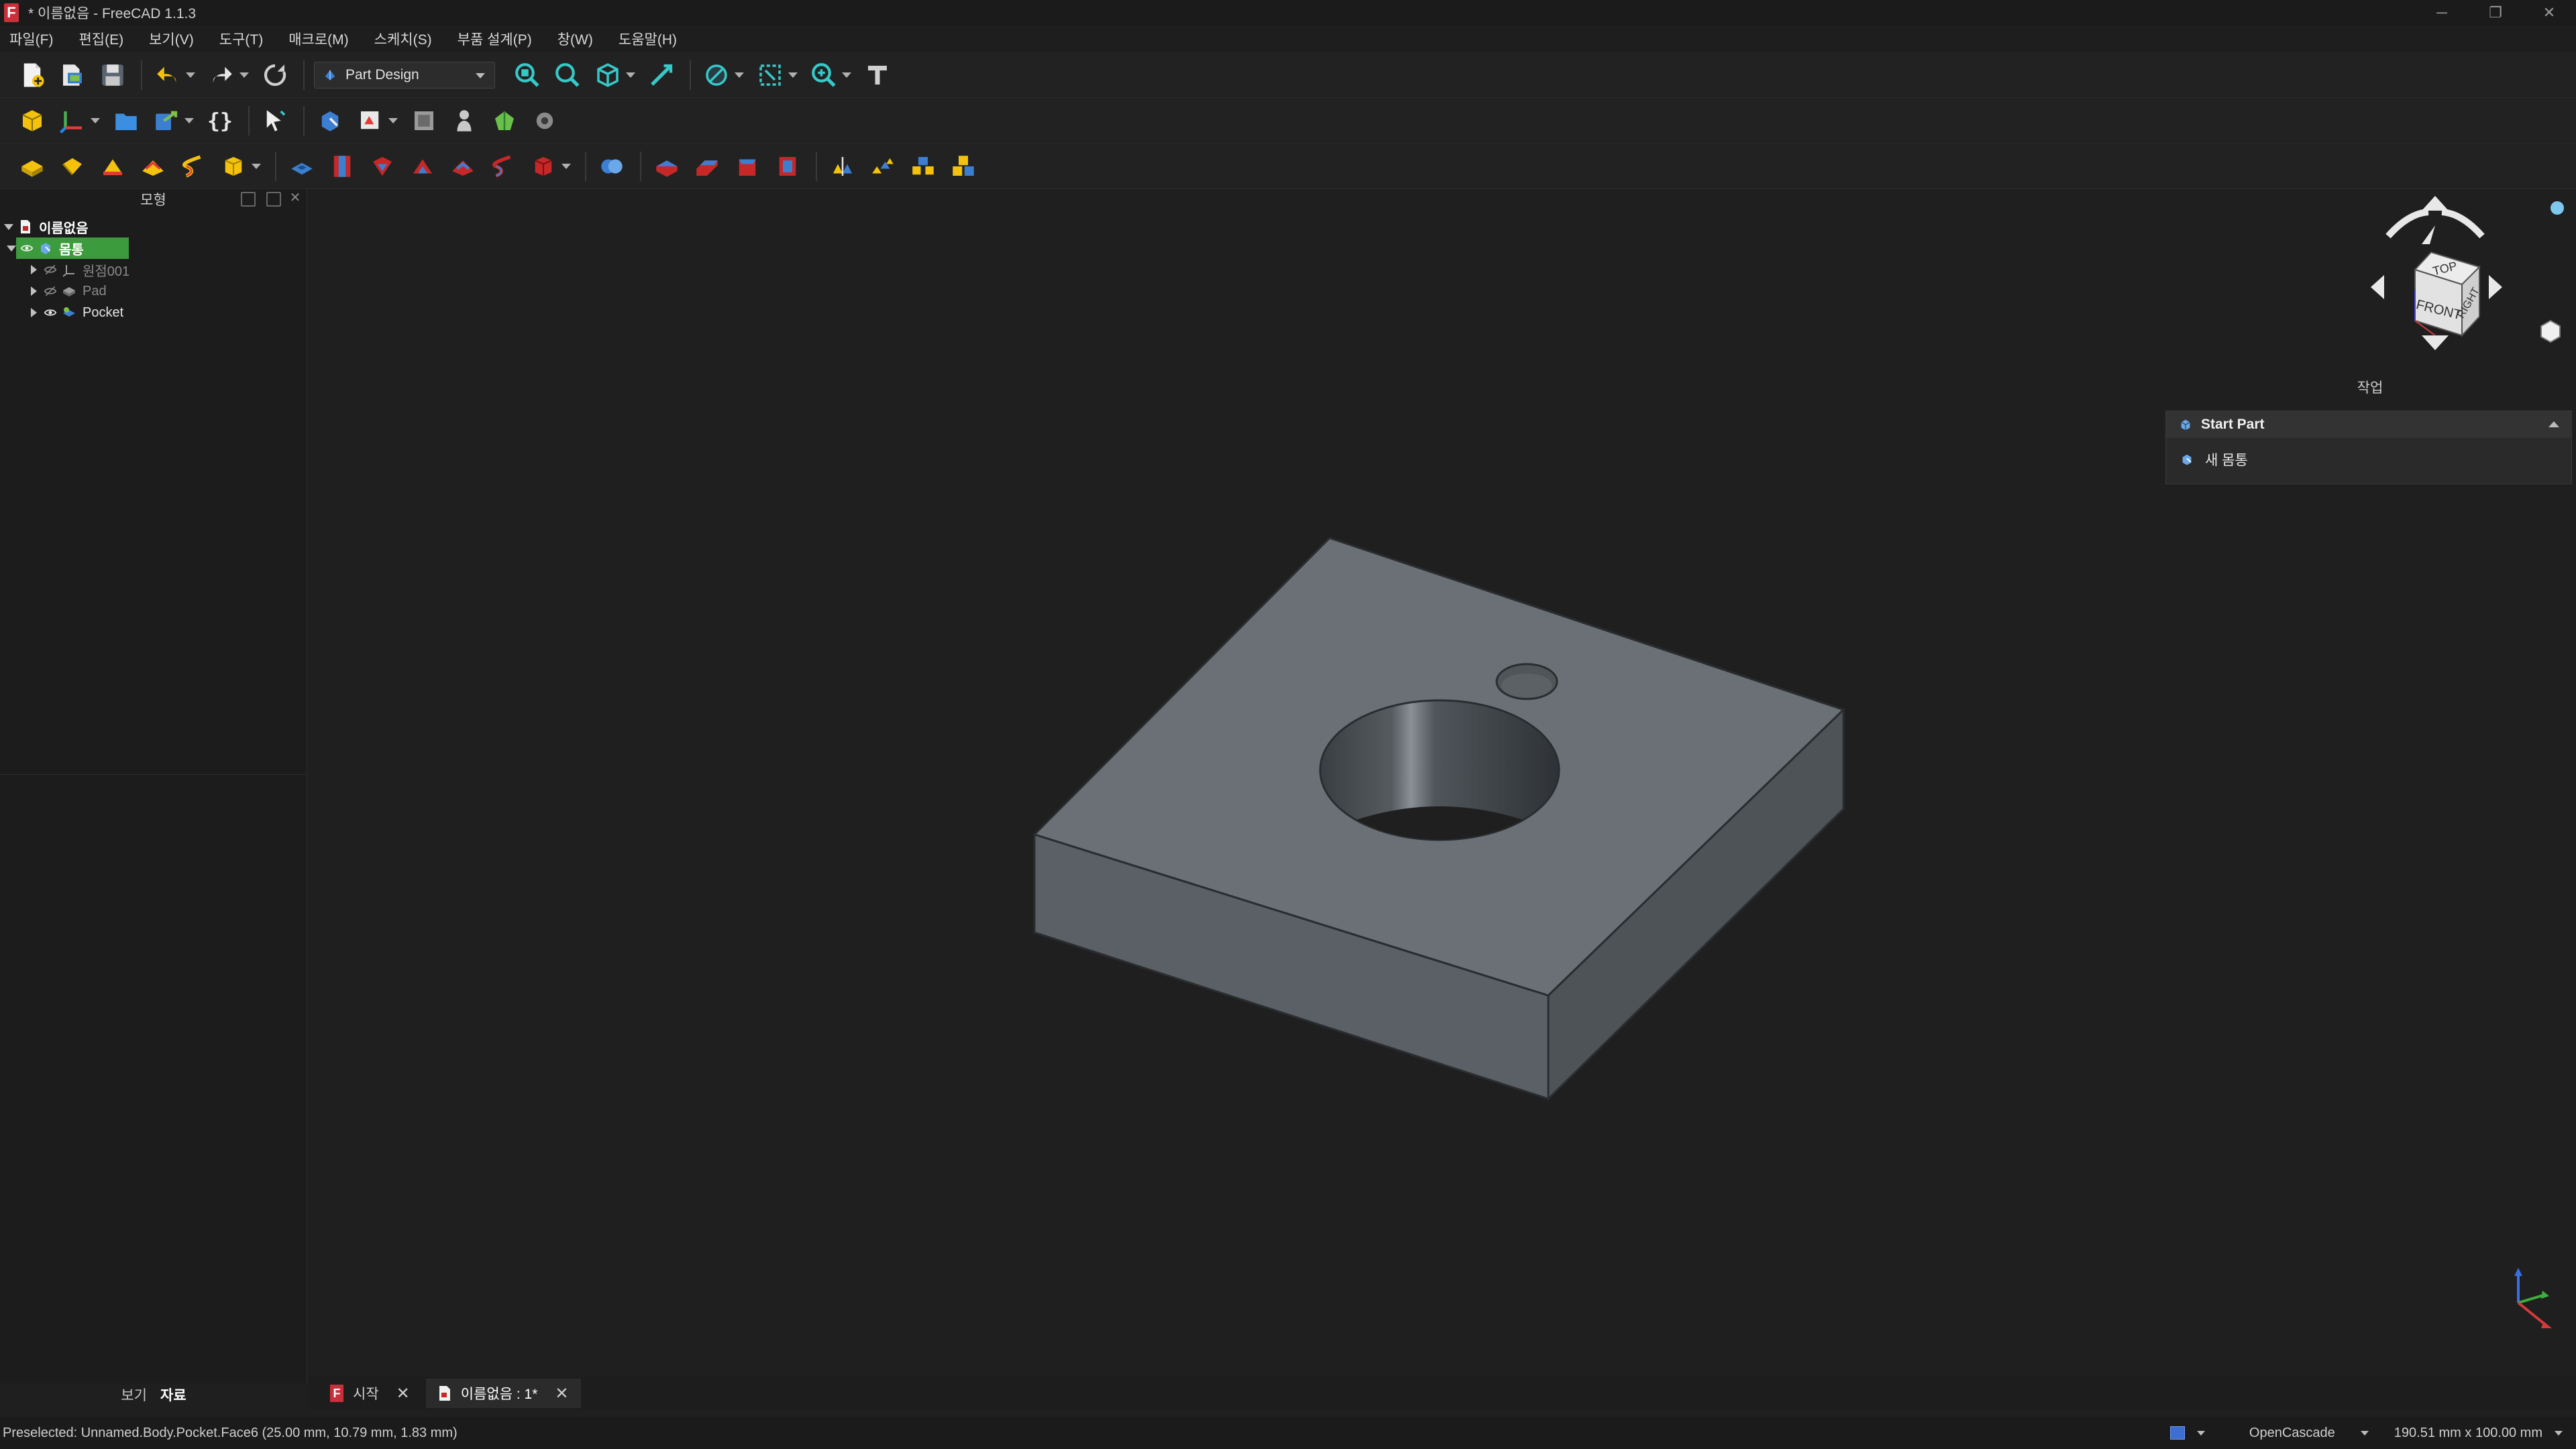  Describe the element at coordinates (273, 199) in the screenshot. I see `panel-restore-button` at that location.